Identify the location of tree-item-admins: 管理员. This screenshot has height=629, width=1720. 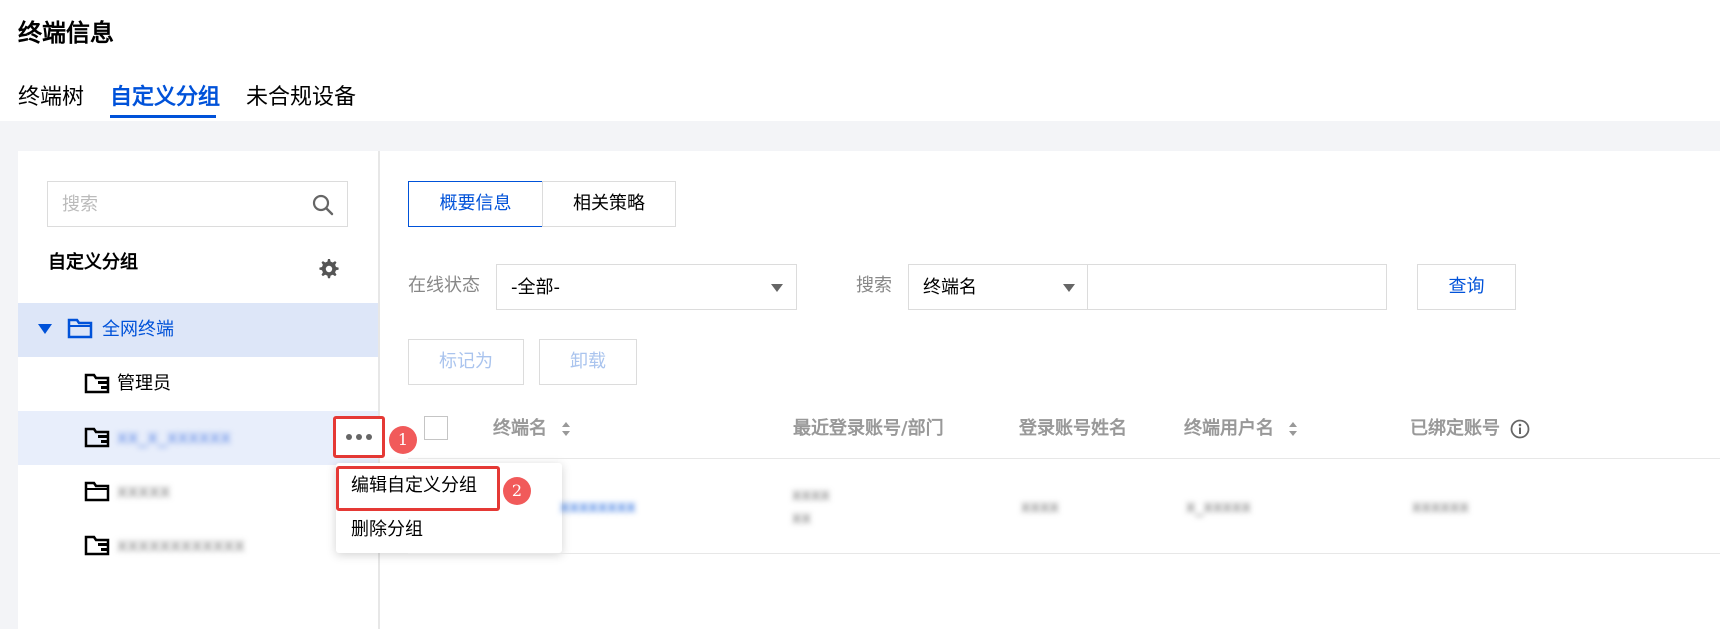
(198, 384).